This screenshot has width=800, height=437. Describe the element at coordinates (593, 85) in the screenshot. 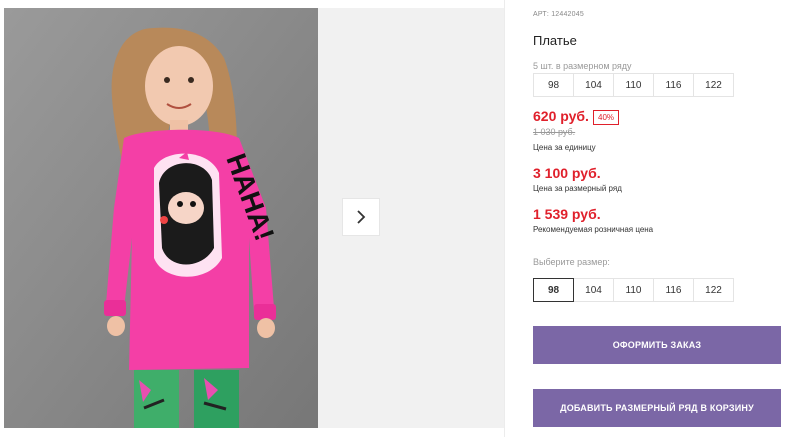

I see `range-size-cell: 104` at that location.